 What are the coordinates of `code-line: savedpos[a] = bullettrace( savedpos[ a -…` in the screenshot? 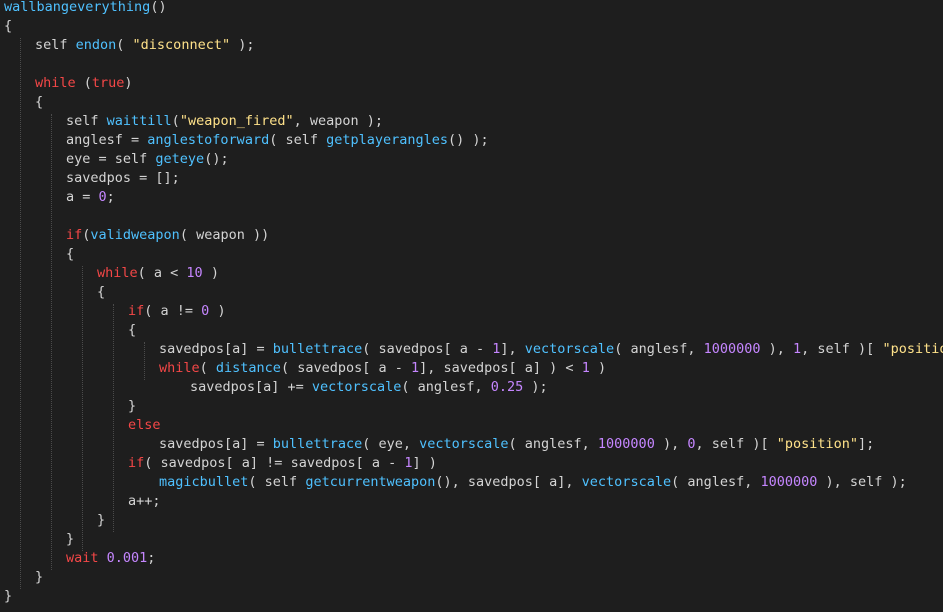 It's located at (473, 349).